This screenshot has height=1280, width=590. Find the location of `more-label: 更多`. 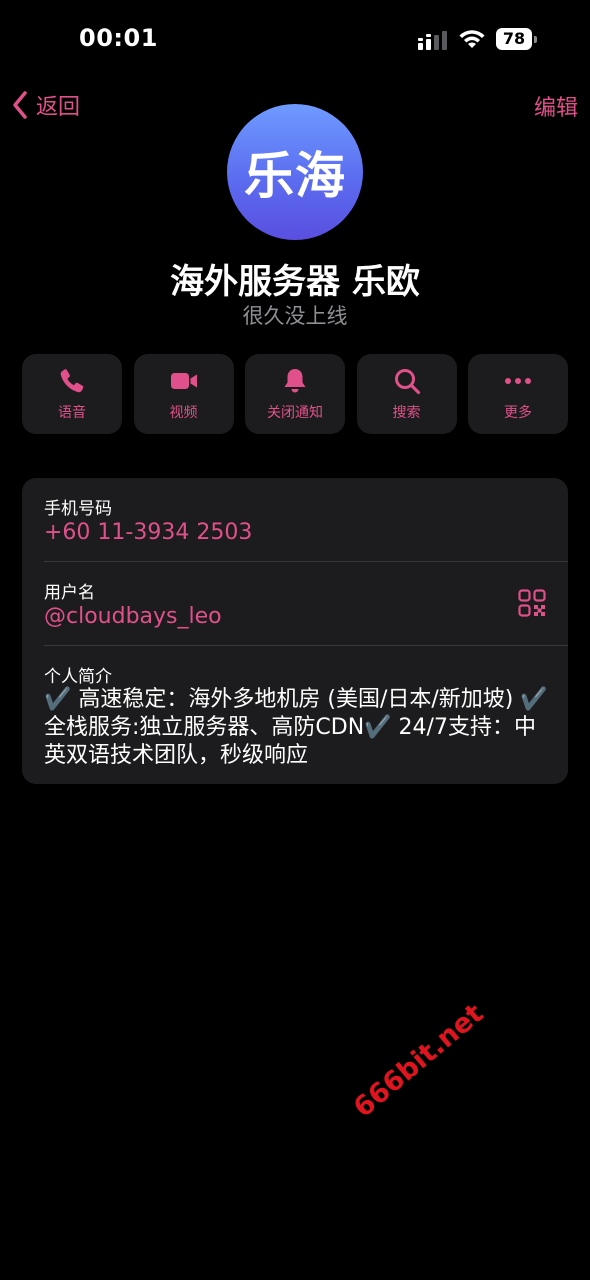

more-label: 更多 is located at coordinates (518, 413).